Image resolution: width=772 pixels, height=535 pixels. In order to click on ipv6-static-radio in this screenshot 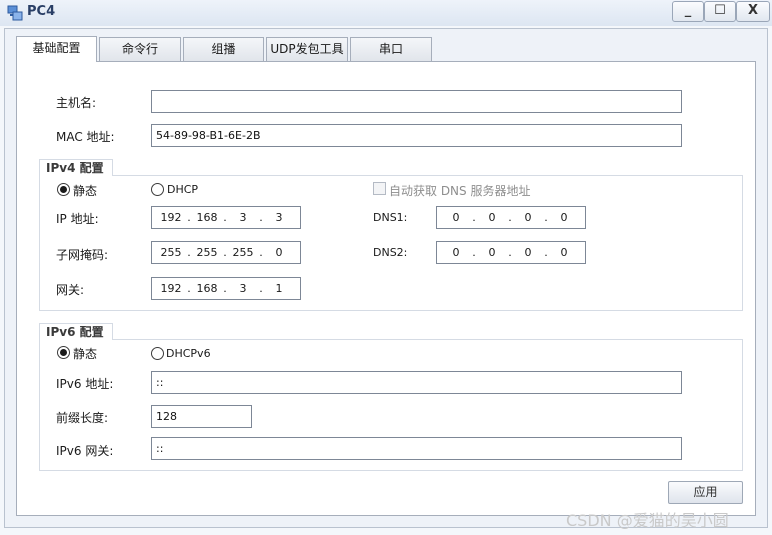, I will do `click(63, 352)`.